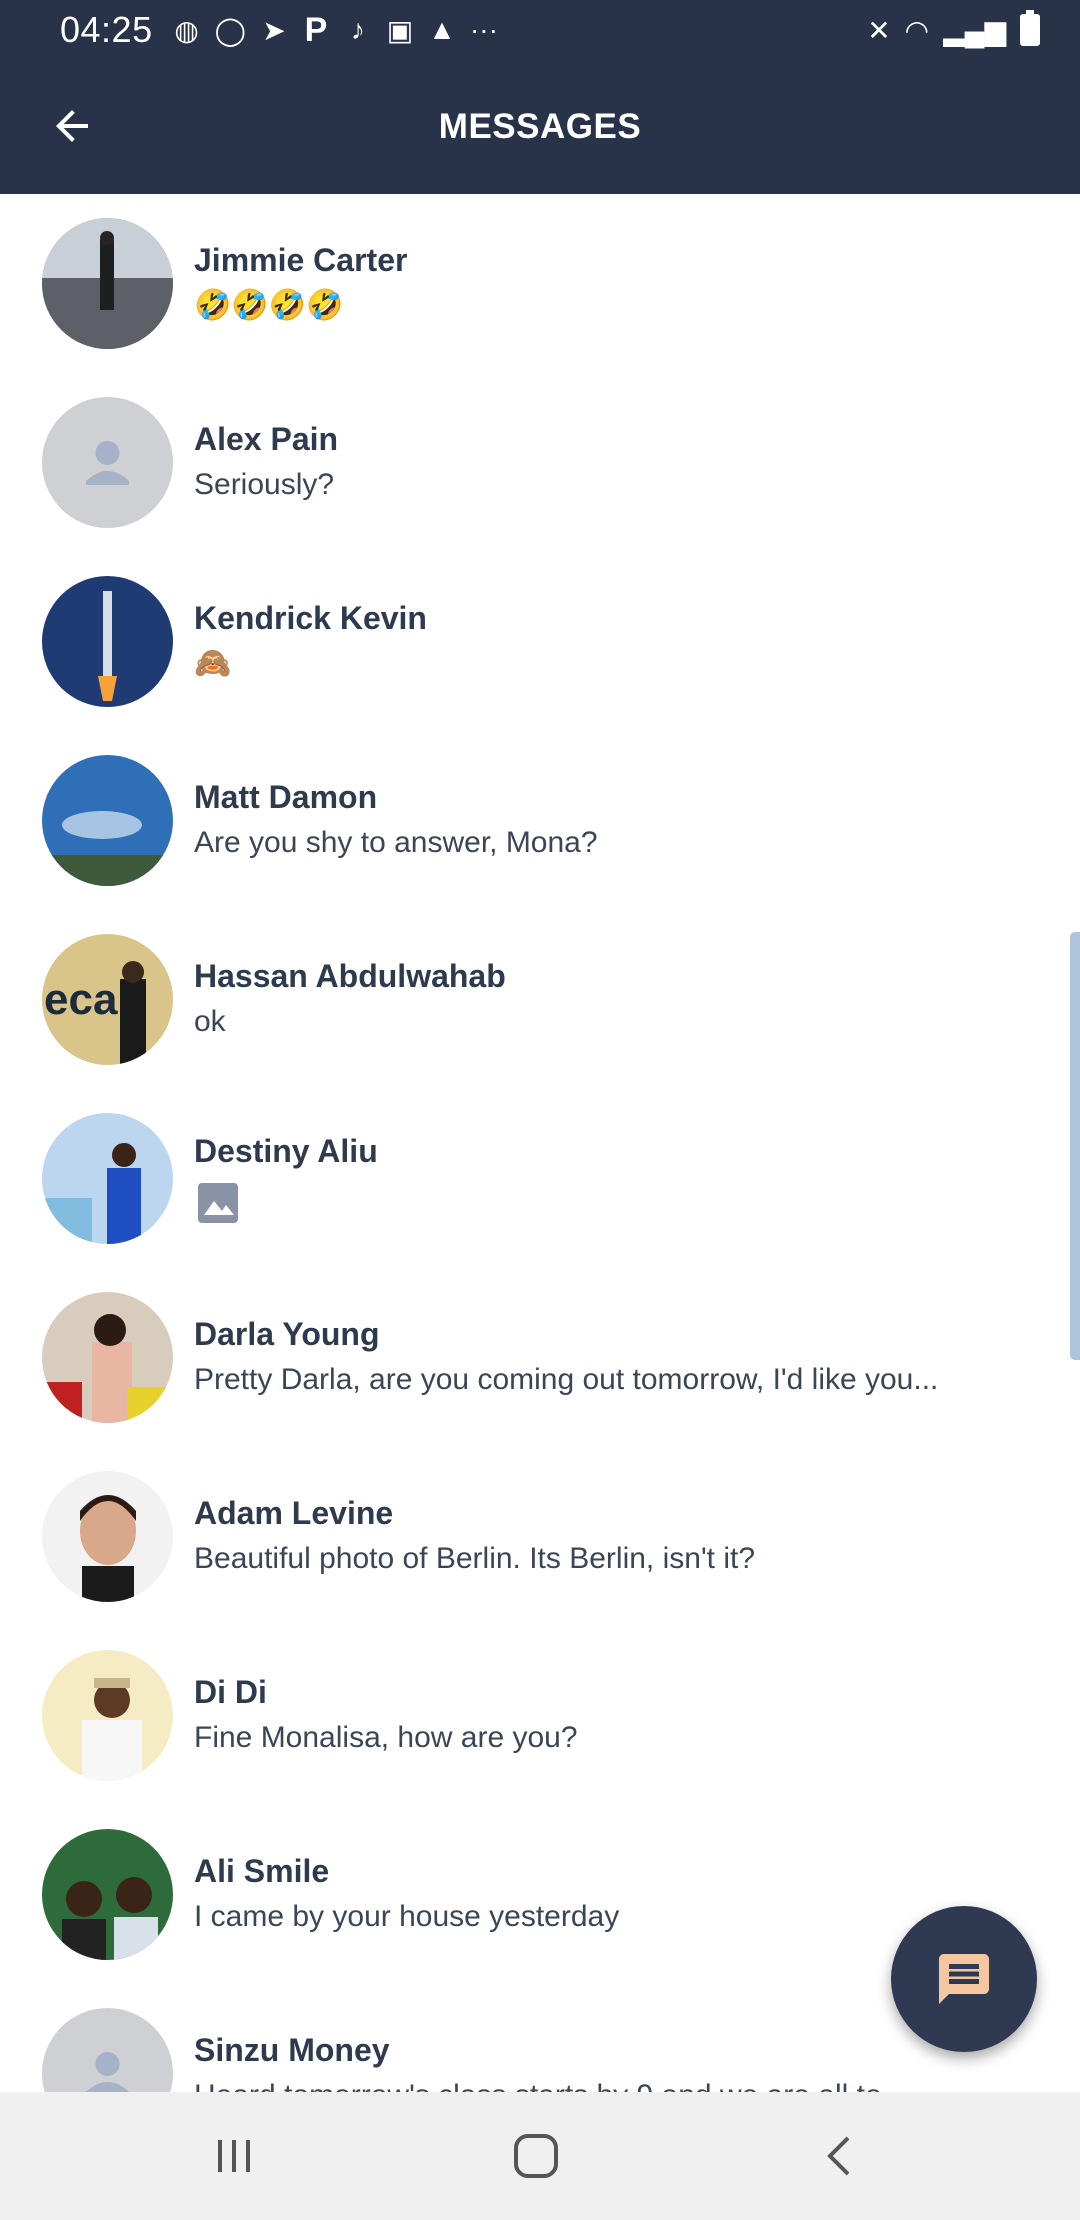 The image size is (1080, 2220). What do you see at coordinates (917, 30) in the screenshot?
I see `wifi-icon: ◠` at bounding box center [917, 30].